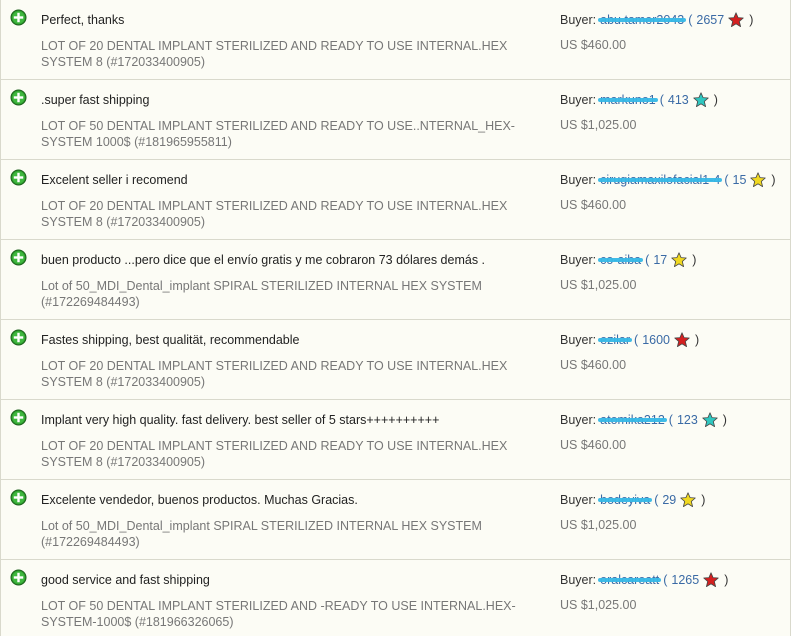 The width and height of the screenshot is (791, 636). I want to click on buyer-info: Buyer: abu.tamer2043 ( 2657 ), so click(656, 20).